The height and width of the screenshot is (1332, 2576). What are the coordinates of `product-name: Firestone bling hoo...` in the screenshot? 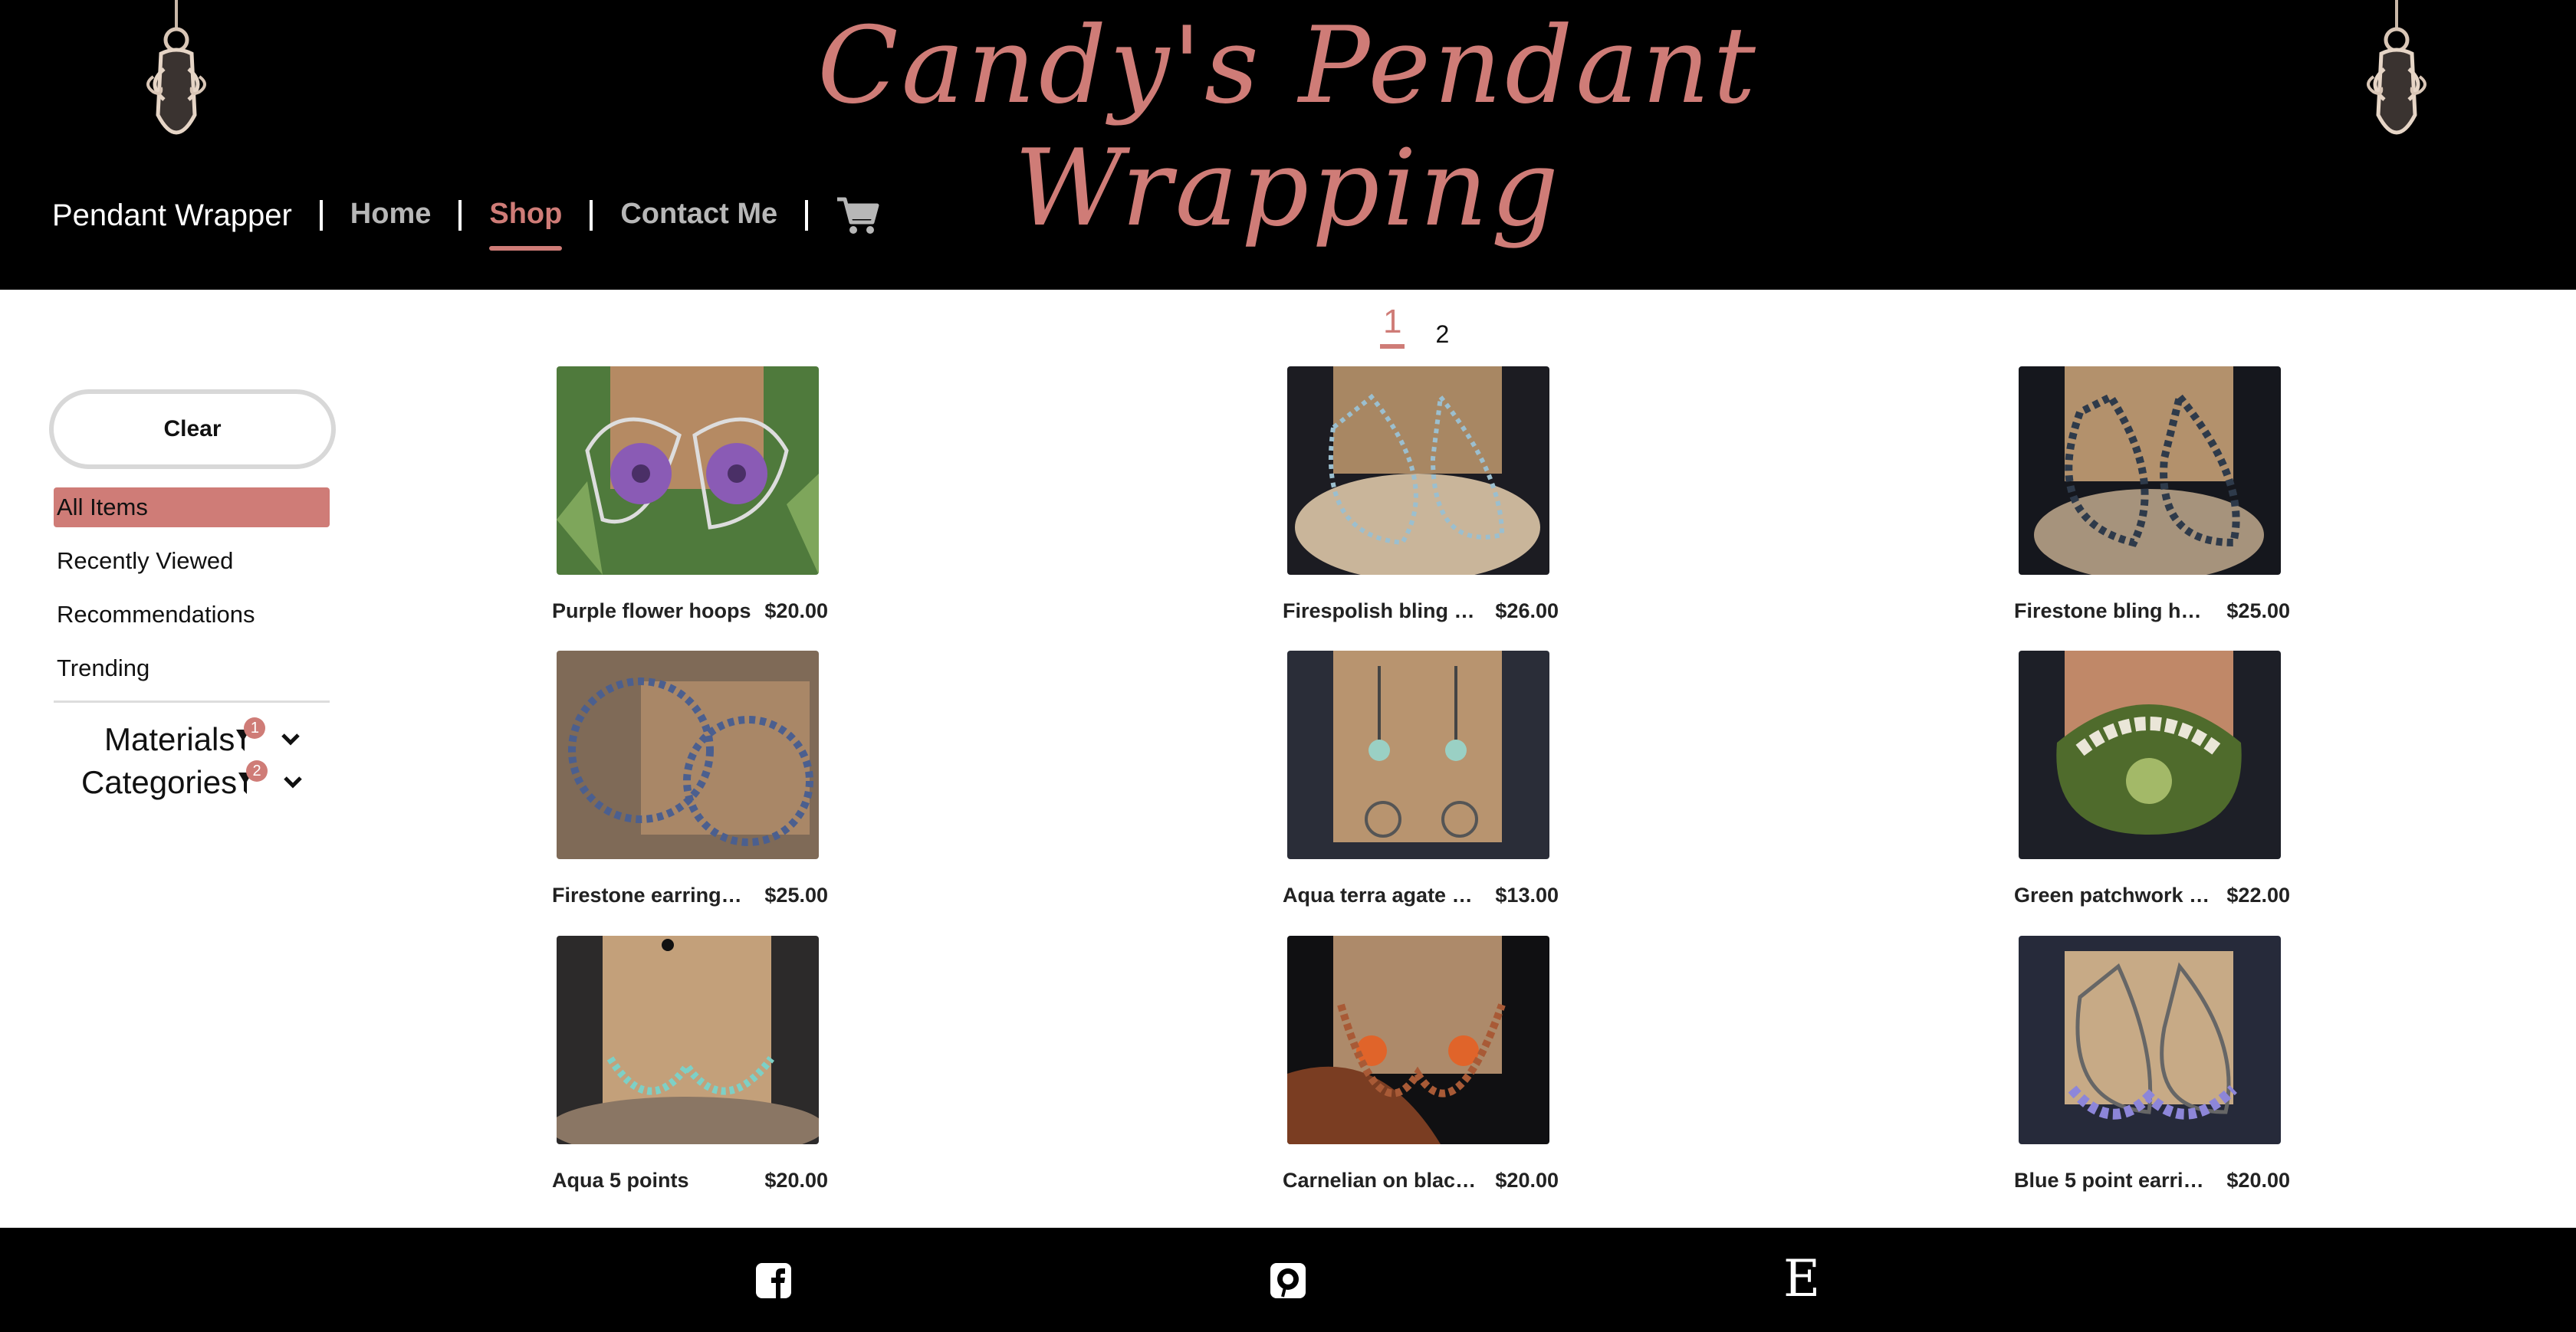 It's located at (2113, 611).